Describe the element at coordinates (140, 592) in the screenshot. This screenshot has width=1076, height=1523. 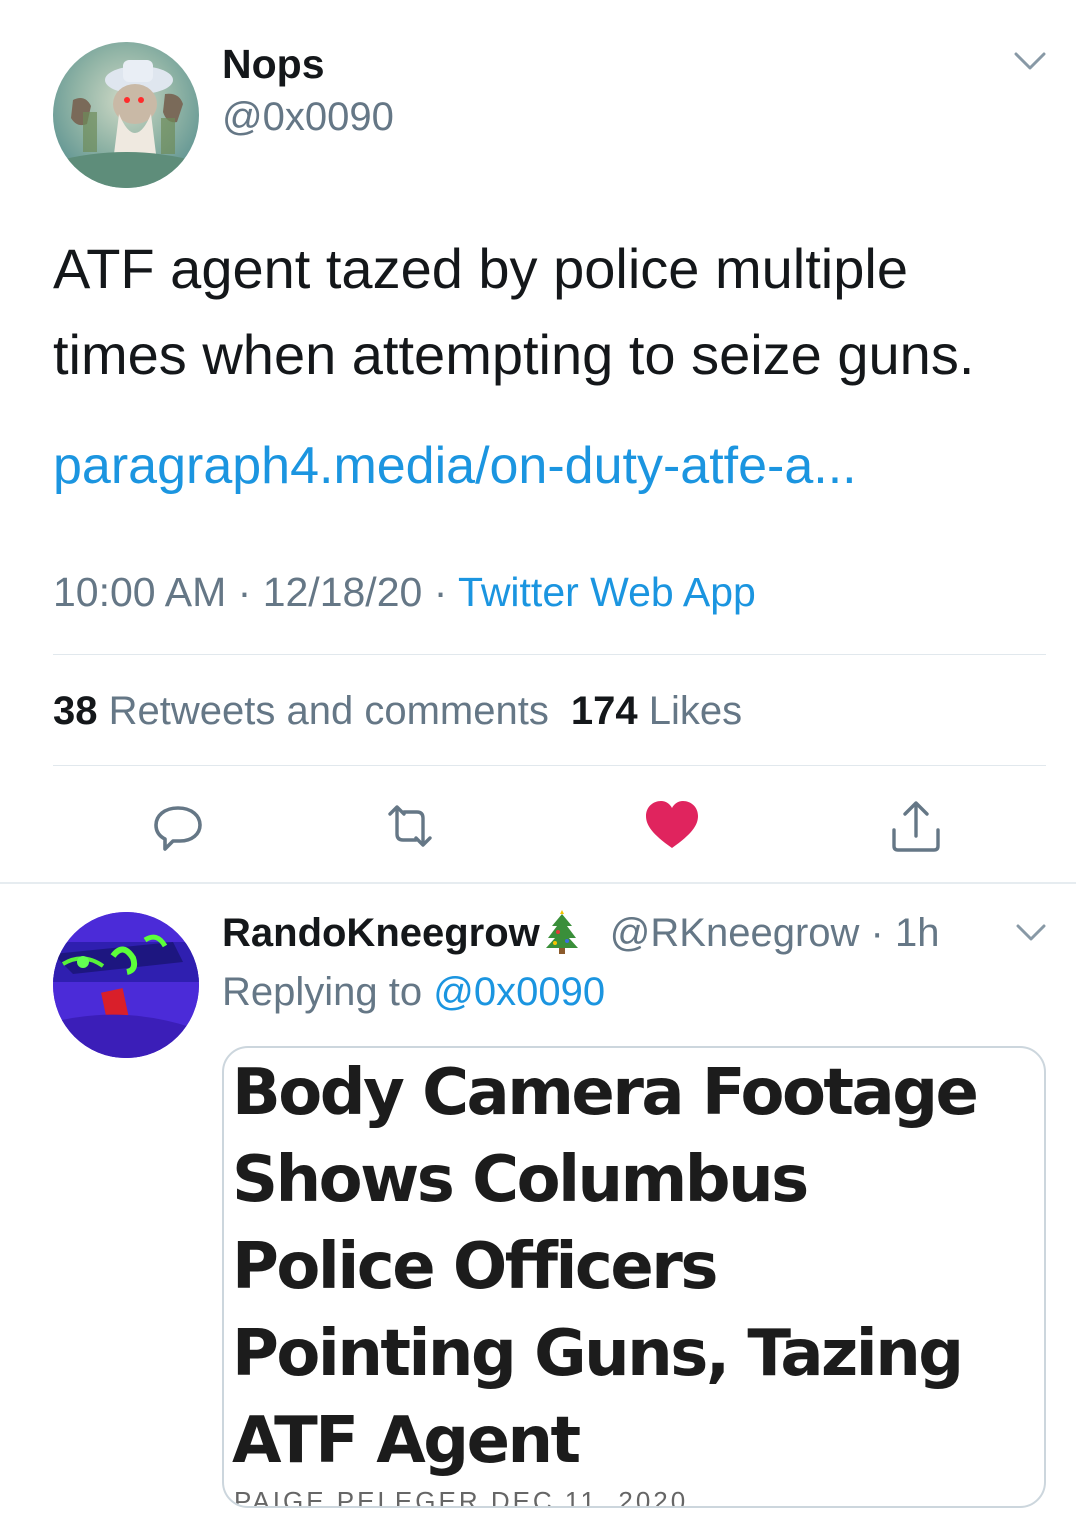
I see `tweet-time: 10:00 AM` at that location.